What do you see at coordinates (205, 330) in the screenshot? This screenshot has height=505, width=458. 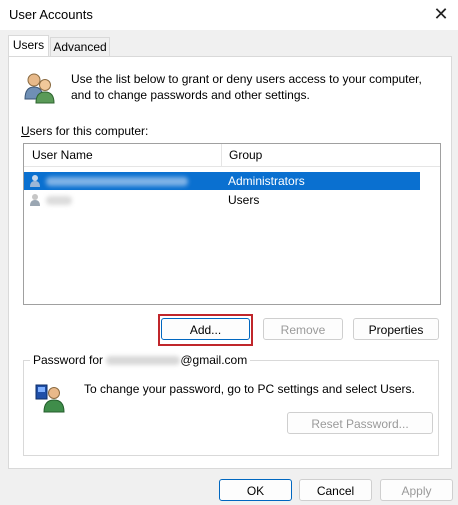 I see `highlight-outline` at bounding box center [205, 330].